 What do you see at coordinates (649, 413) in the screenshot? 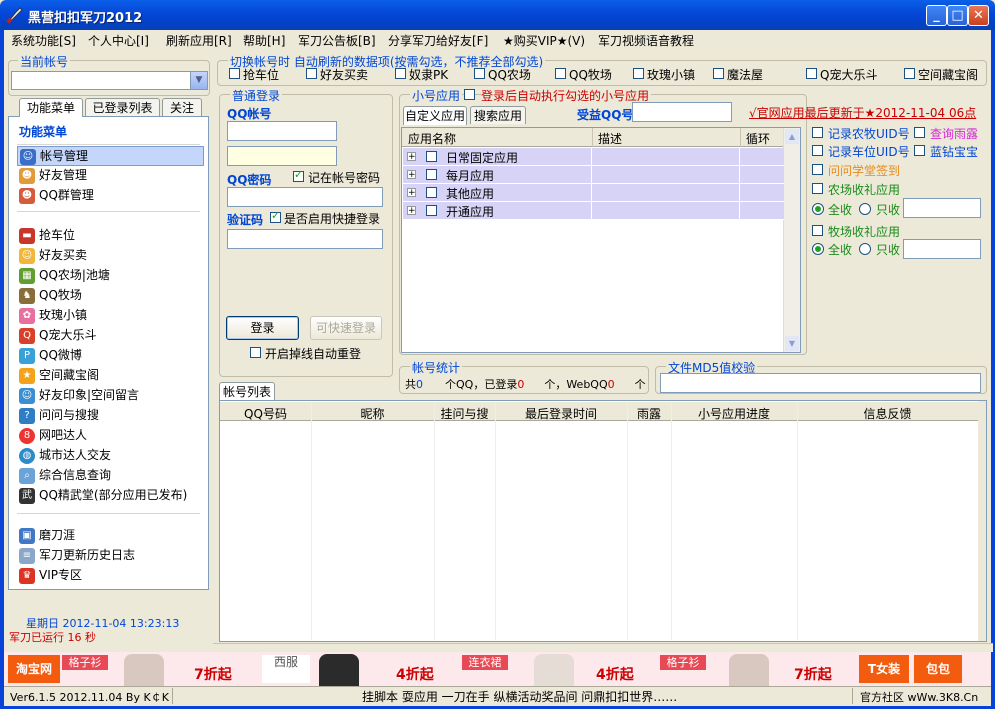
I see `account-col-header: 雨露` at bounding box center [649, 413].